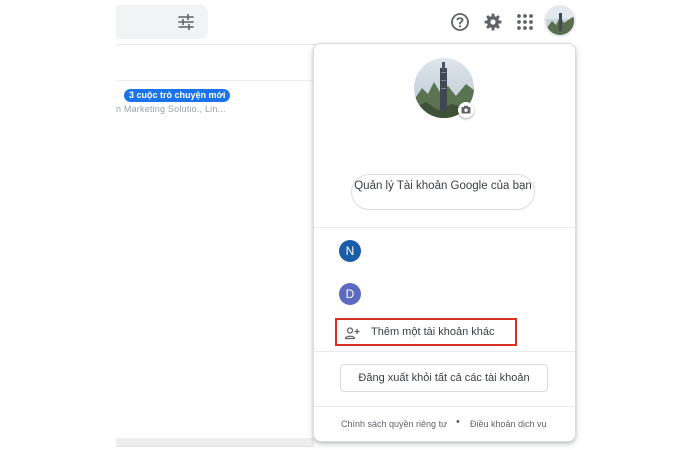 This screenshot has height=450, width=700. Describe the element at coordinates (525, 22) in the screenshot. I see `apps-grid-icon` at that location.